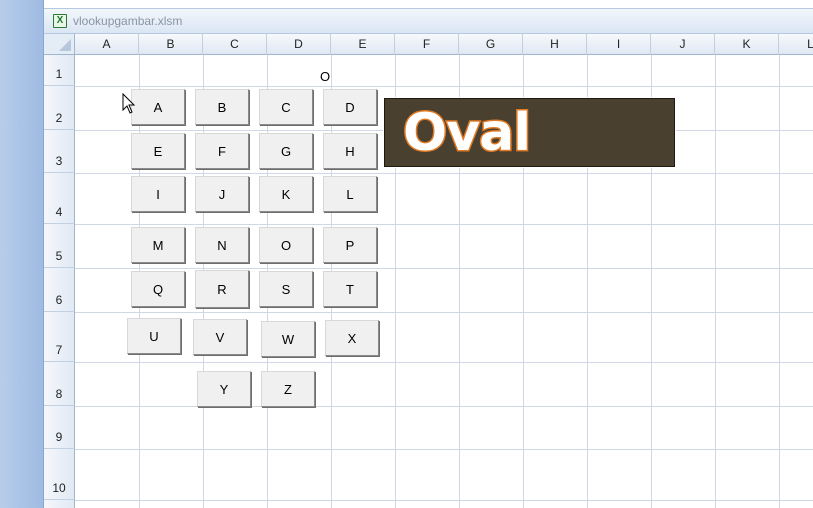 The image size is (813, 508). Describe the element at coordinates (299, 44) in the screenshot. I see `column-header-d: D` at that location.